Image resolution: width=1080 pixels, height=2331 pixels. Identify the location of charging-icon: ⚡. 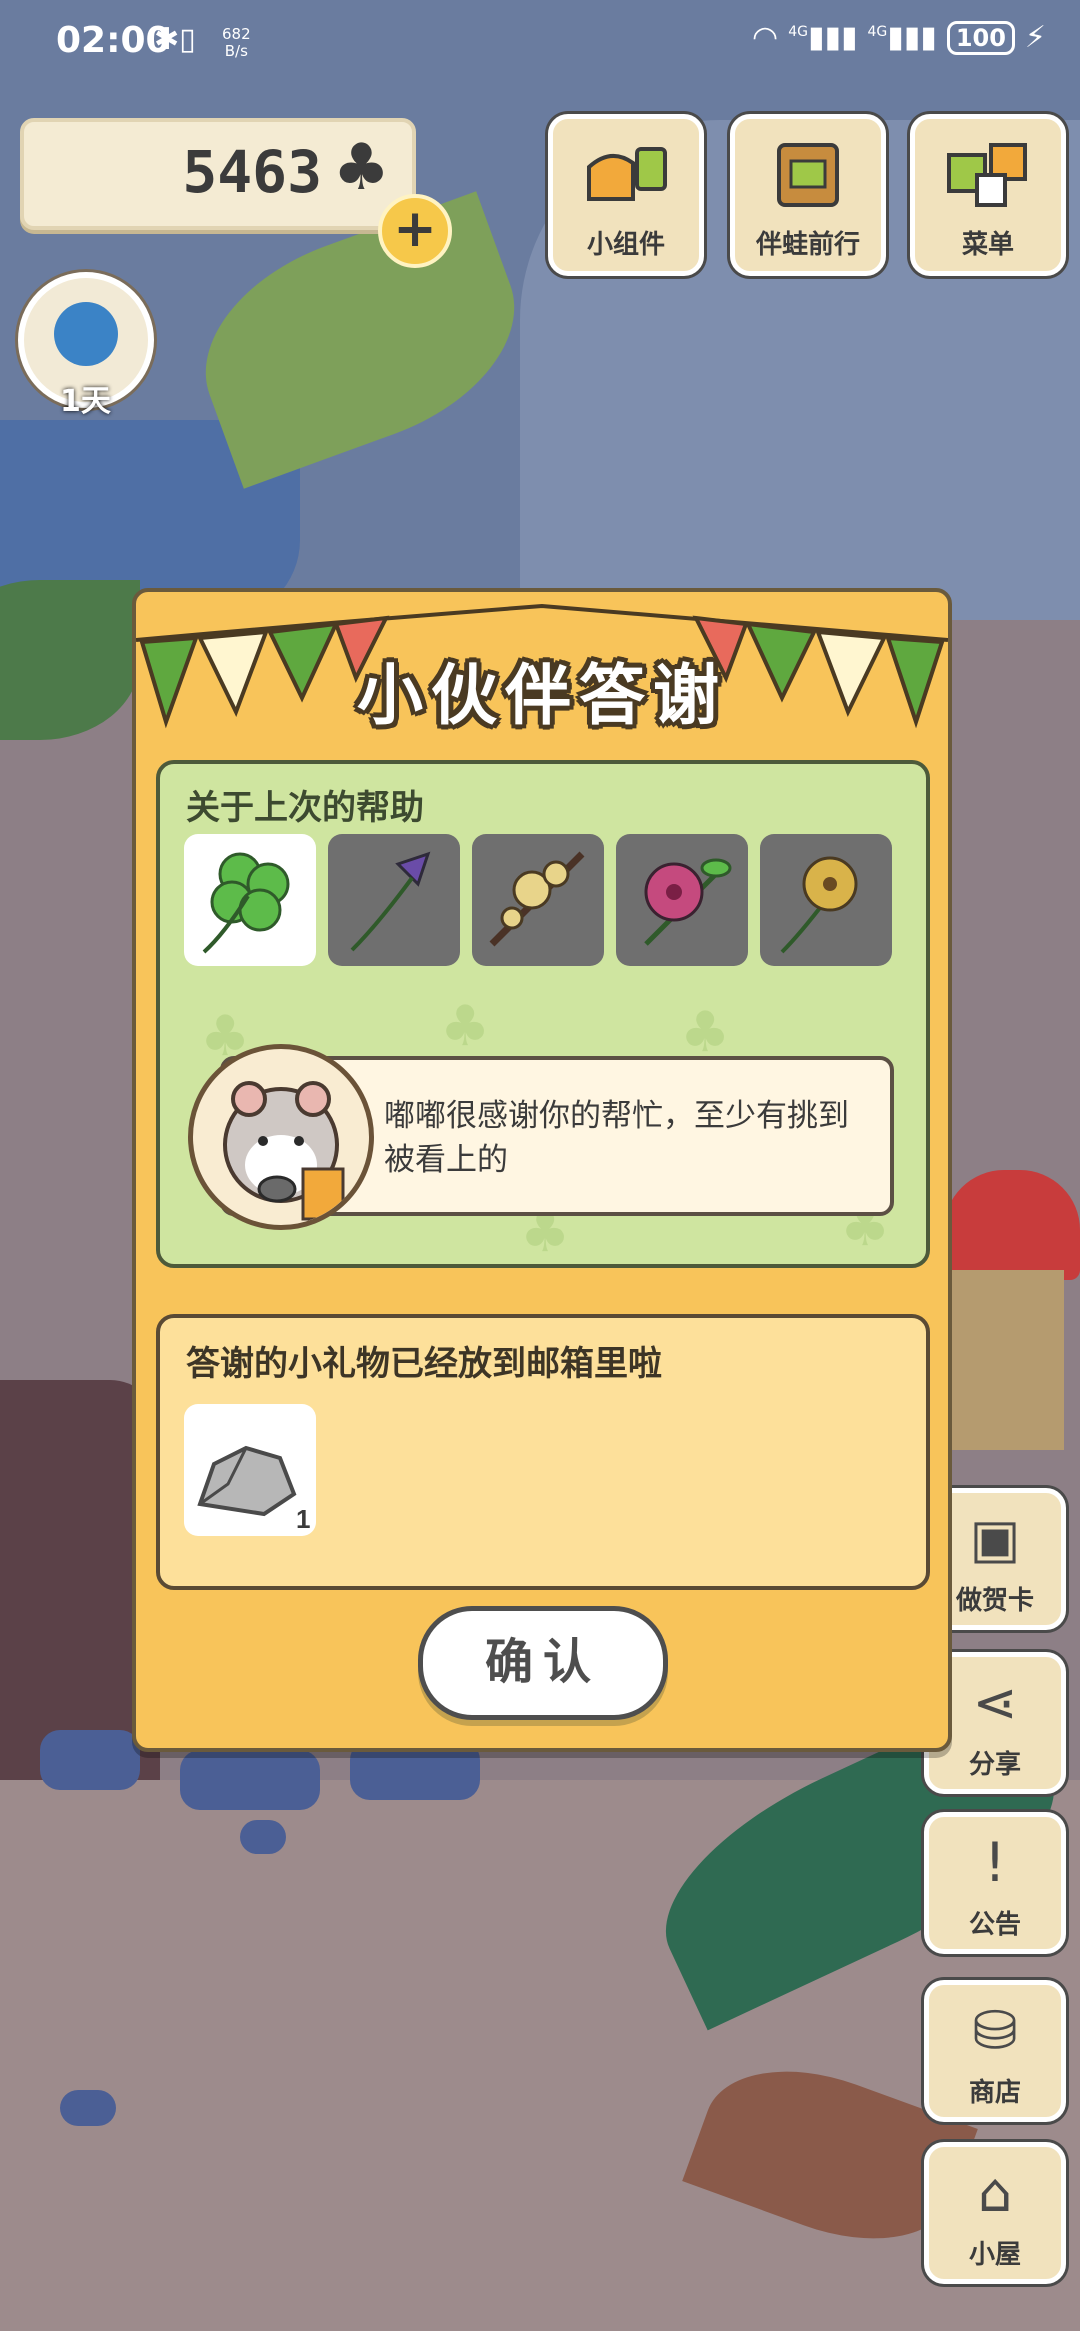
(1035, 37).